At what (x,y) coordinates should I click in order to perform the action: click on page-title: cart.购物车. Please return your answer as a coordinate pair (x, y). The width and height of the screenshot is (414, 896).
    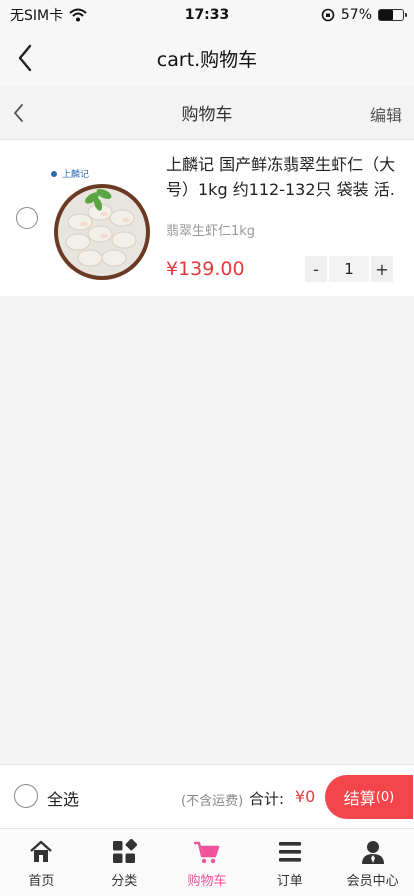
    Looking at the image, I should click on (207, 59).